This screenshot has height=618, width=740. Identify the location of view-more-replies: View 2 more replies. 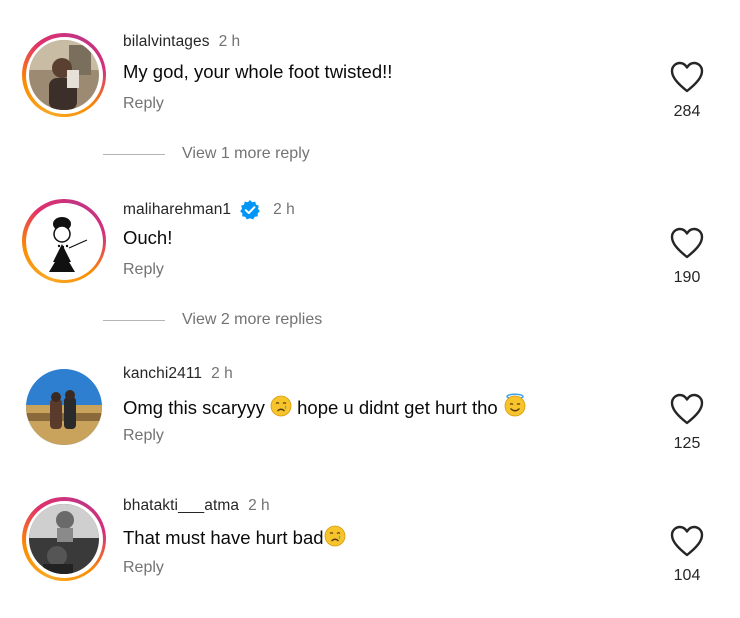
(212, 320).